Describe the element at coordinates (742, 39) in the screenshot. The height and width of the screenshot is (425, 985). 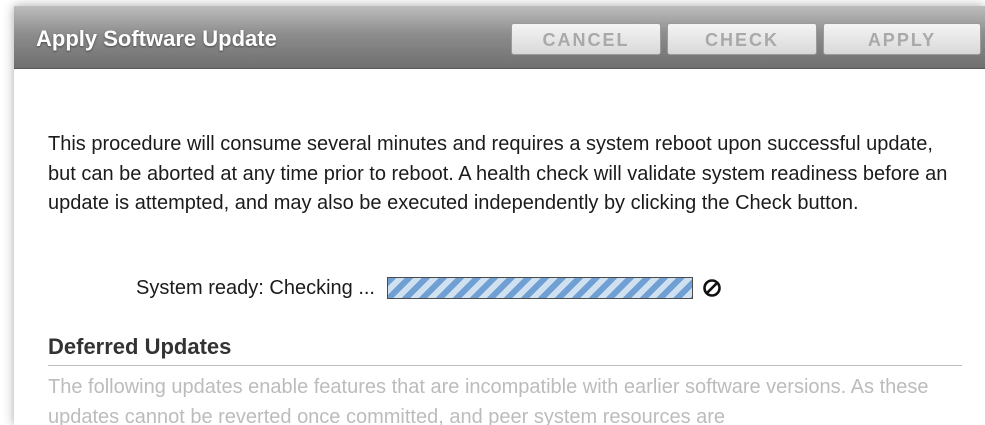
I see `check-button: CHECK` at that location.